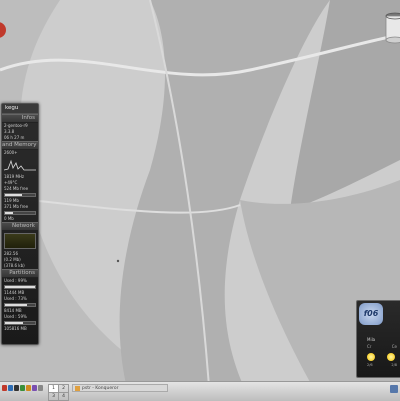  Describe the element at coordinates (4, 388) in the screenshot. I see `kmenu-icon` at that location.